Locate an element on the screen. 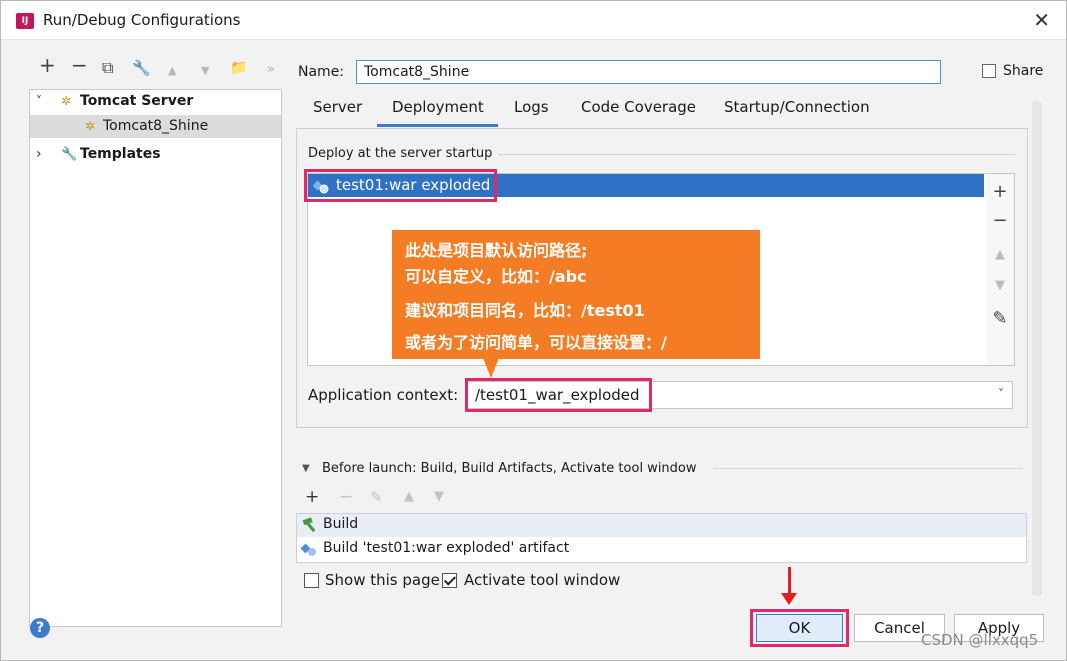  tree-item-templates: › 🔧 Templates is located at coordinates (155, 154).